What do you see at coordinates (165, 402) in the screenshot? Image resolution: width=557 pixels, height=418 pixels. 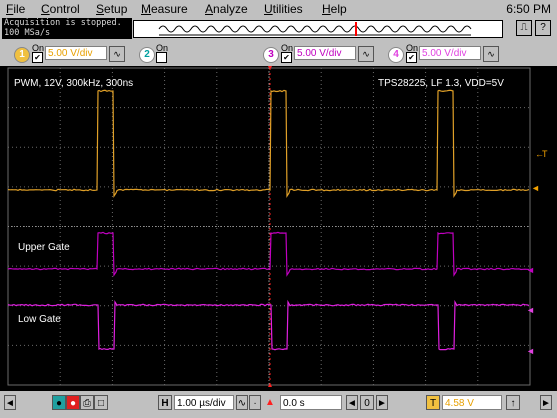 I see `horizontal-label: H` at bounding box center [165, 402].